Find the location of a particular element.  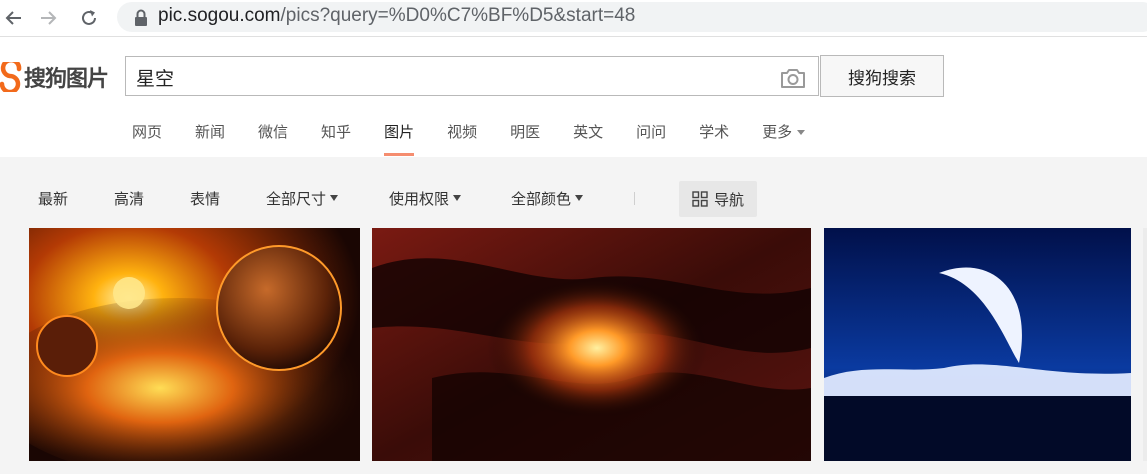

filter-hd: 高清 is located at coordinates (129, 199).